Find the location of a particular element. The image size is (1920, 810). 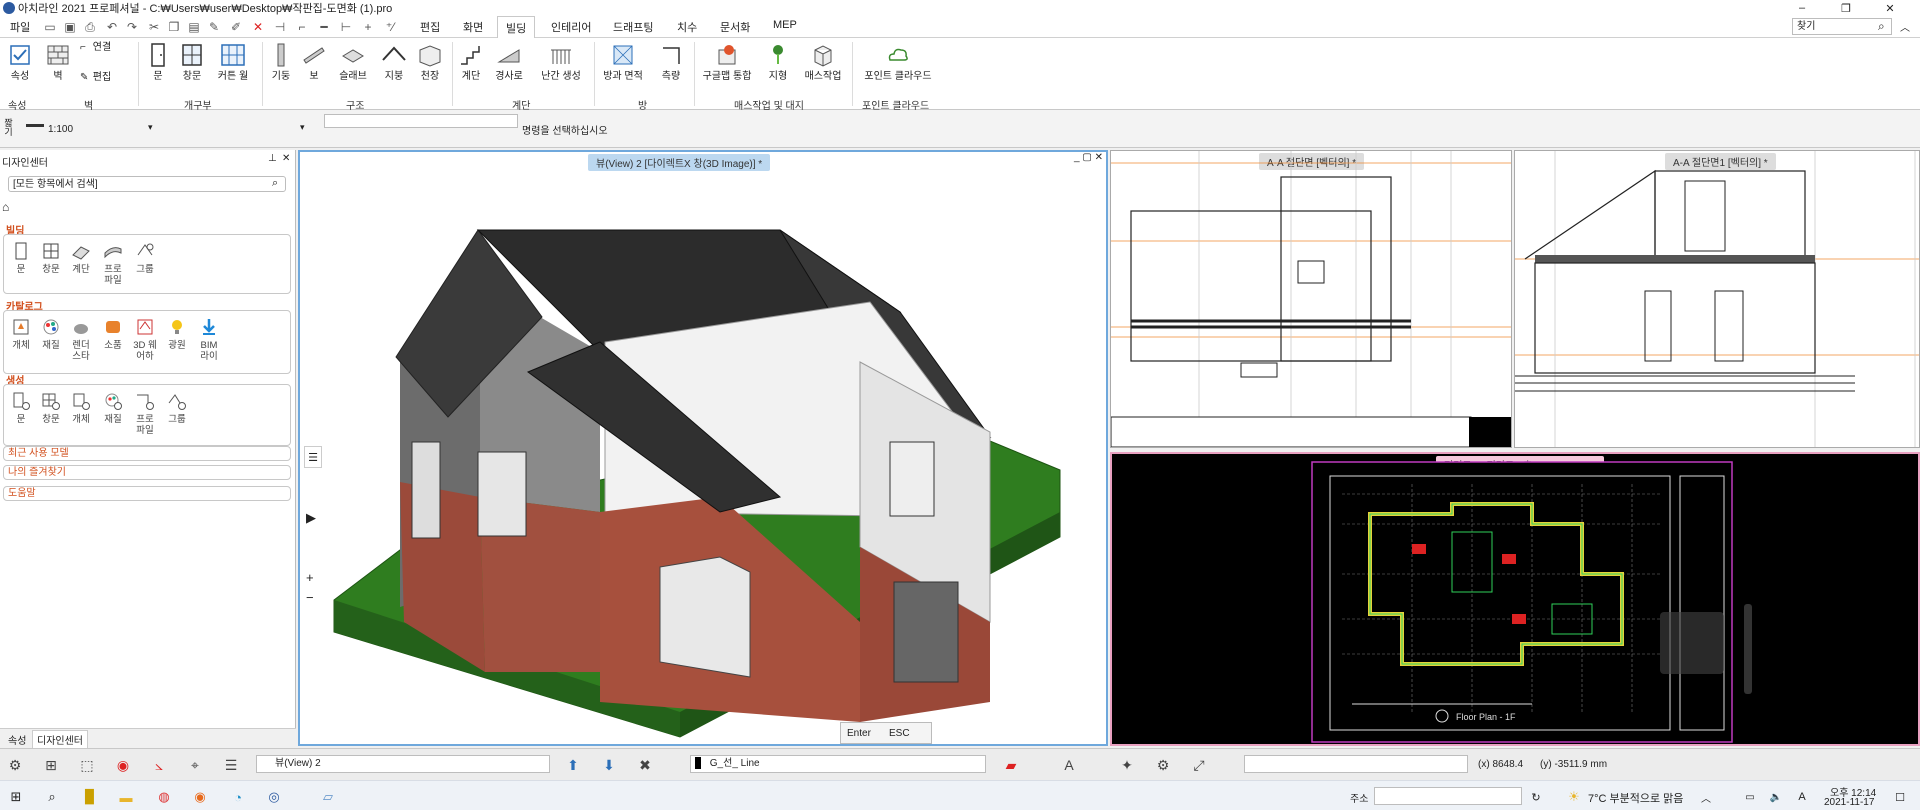

enter-key: Enter is located at coordinates (859, 733).